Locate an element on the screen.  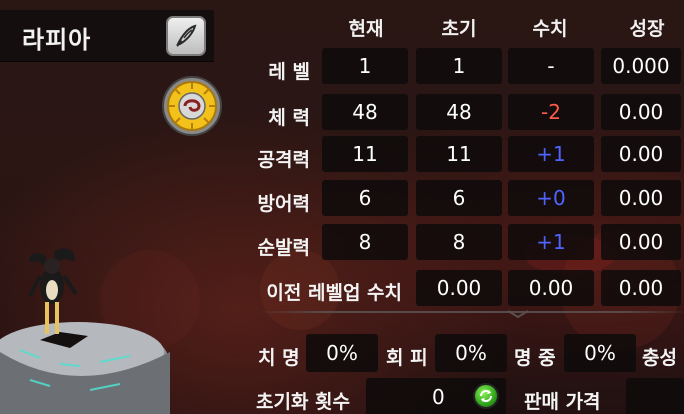
cell-growth-defense: 0.00 is located at coordinates (641, 198).